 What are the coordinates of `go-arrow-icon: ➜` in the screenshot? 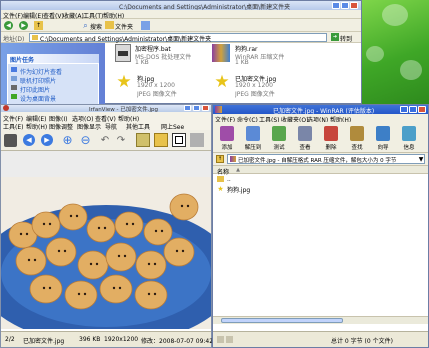 It's located at (335, 37).